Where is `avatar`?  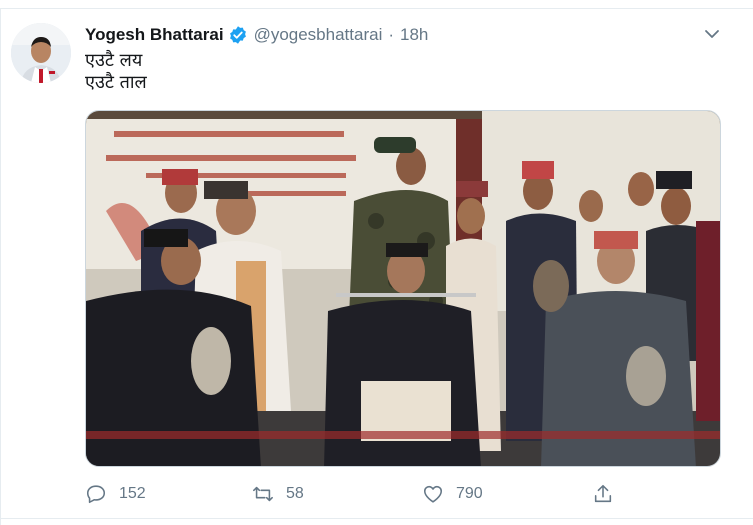
avatar is located at coordinates (41, 53).